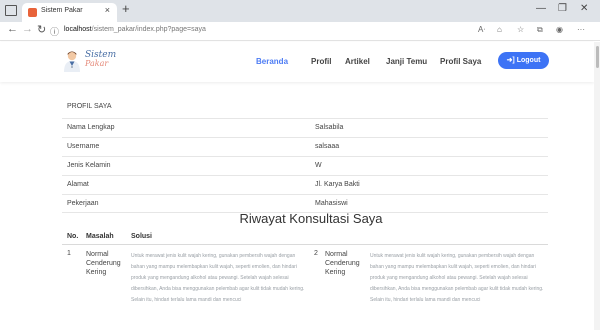 The image size is (600, 330). What do you see at coordinates (528, 60) in the screenshot?
I see `logout-label: Logout` at bounding box center [528, 60].